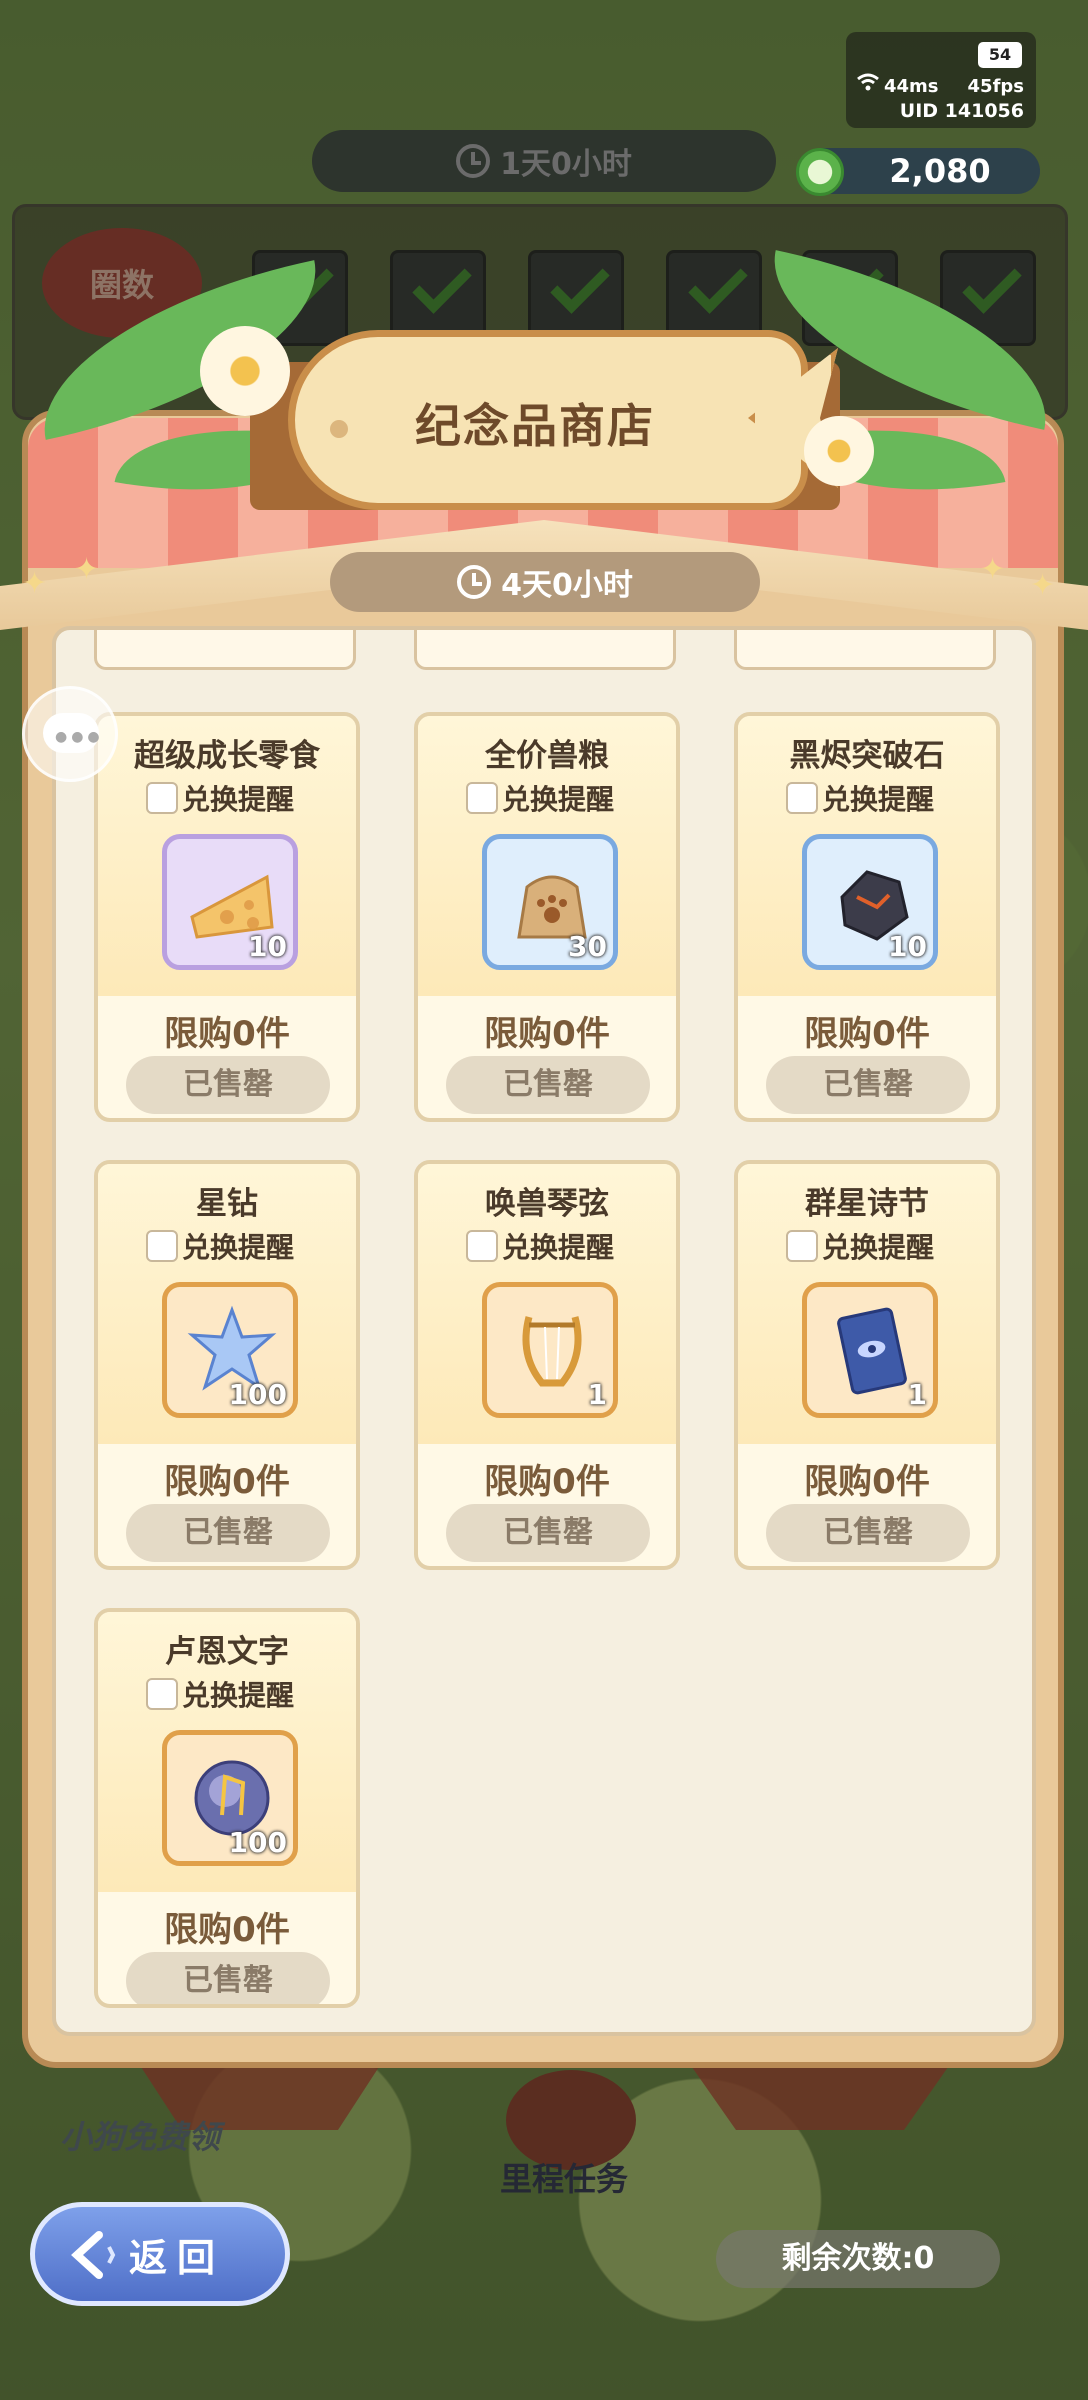 This screenshot has width=1088, height=2400. Describe the element at coordinates (93, 2255) in the screenshot. I see `back-arrow-icon` at that location.